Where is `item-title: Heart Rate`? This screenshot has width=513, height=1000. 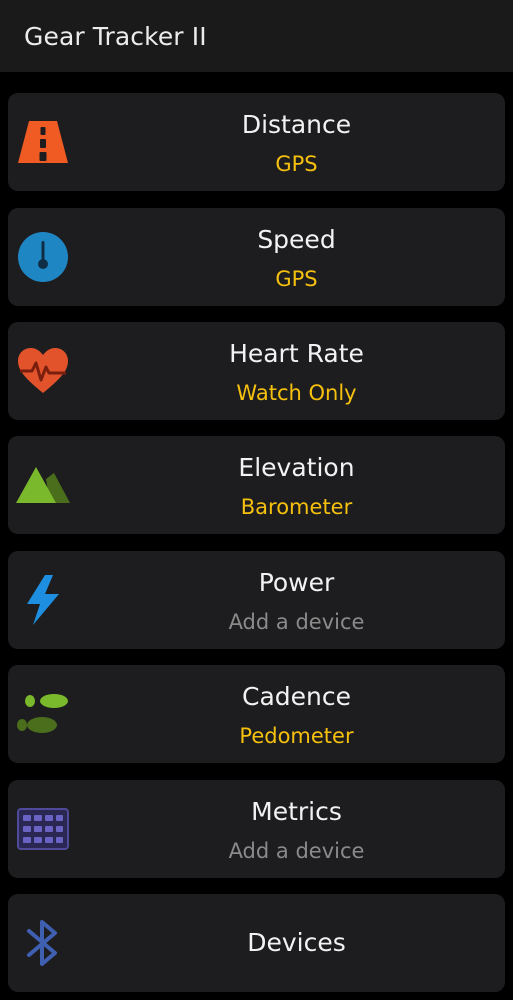
item-title: Heart Rate is located at coordinates (296, 353).